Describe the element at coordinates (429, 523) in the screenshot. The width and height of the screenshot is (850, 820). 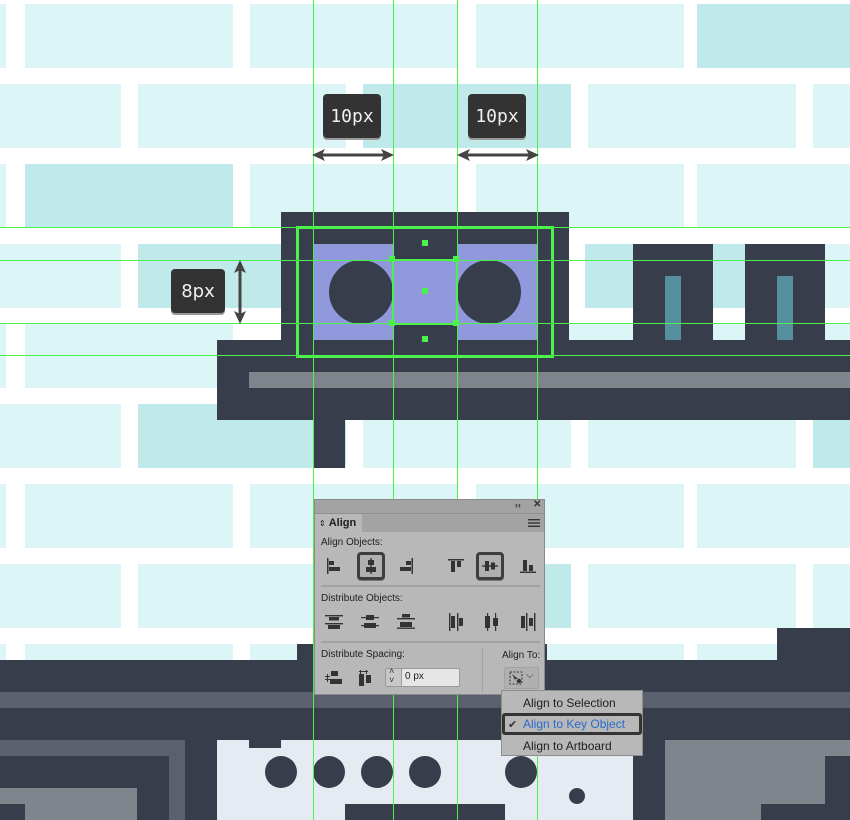
I see `panel-tab-bar: ⇕ Align` at that location.